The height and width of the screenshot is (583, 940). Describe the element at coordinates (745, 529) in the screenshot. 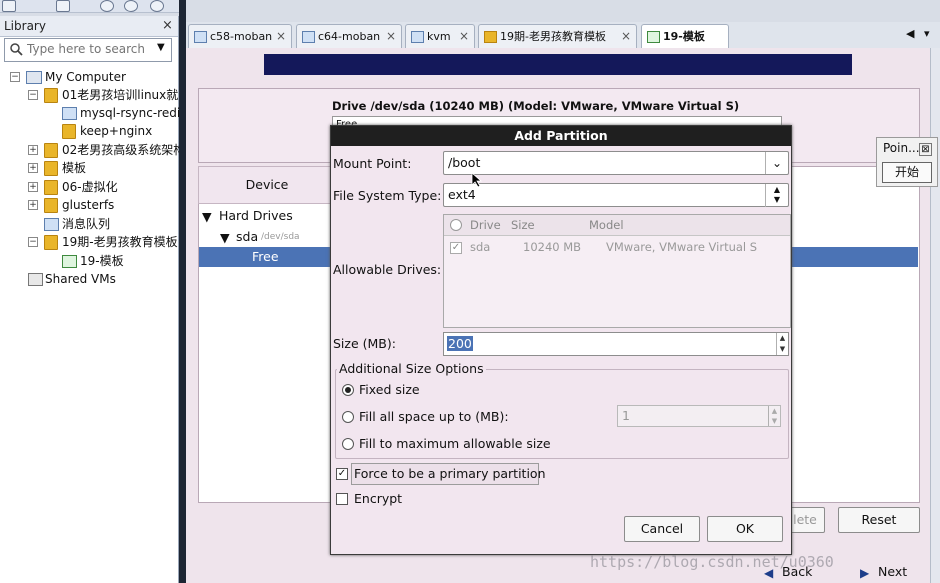

I see `ok-button: OK` at that location.